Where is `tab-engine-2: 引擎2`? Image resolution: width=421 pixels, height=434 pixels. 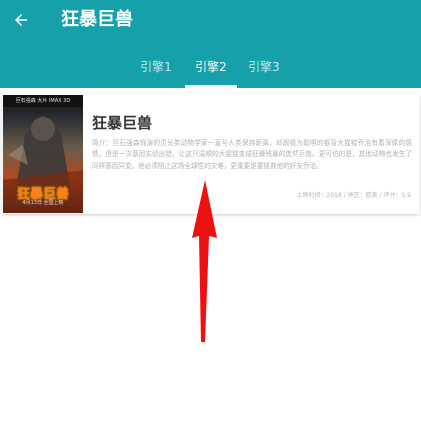 tab-engine-2: 引擎2 is located at coordinates (211, 67).